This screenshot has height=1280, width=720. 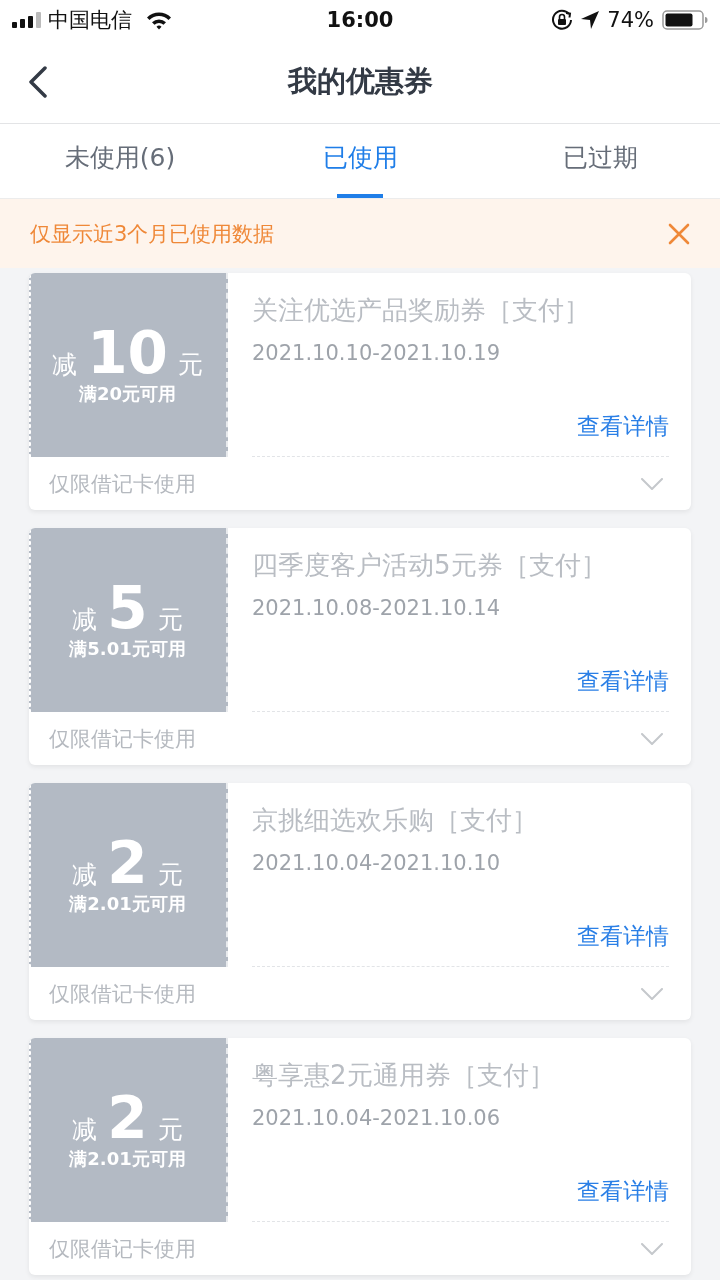 What do you see at coordinates (127, 649) in the screenshot?
I see `minimum-spend: 满5.01元可用` at bounding box center [127, 649].